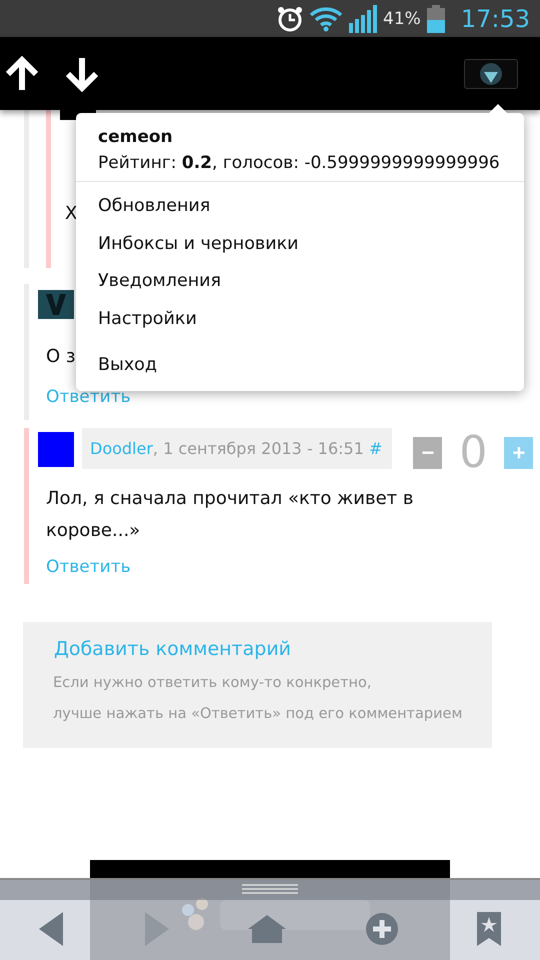  What do you see at coordinates (230, 515) in the screenshot?
I see `comment-text: Лол, я сначала прочитал «кто живет в корове...»` at bounding box center [230, 515].